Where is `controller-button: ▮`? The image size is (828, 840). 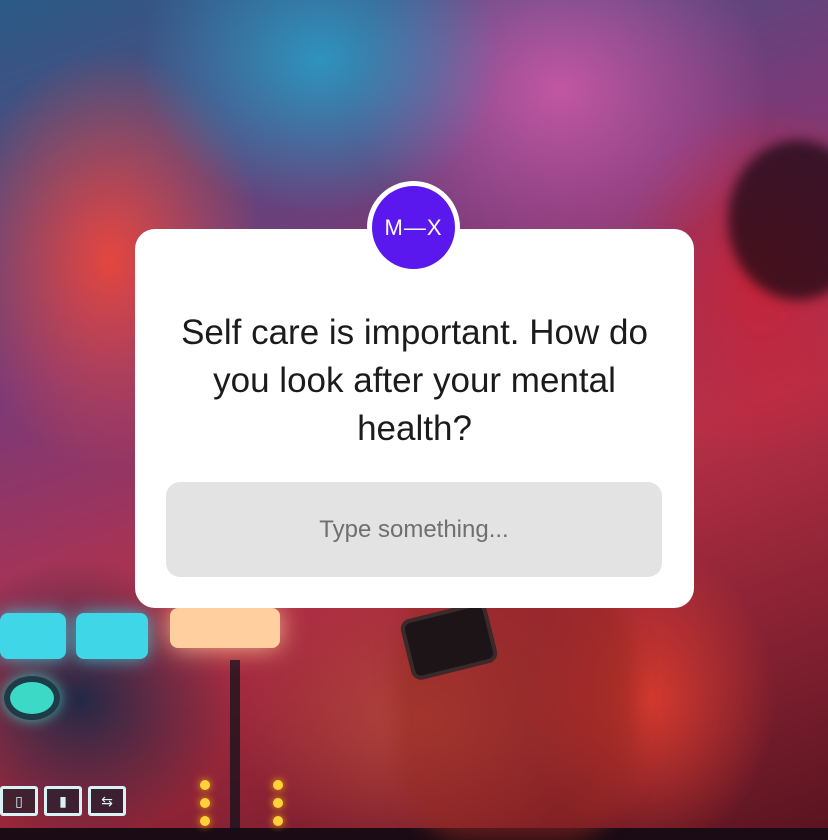
controller-button: ▮ is located at coordinates (63, 801).